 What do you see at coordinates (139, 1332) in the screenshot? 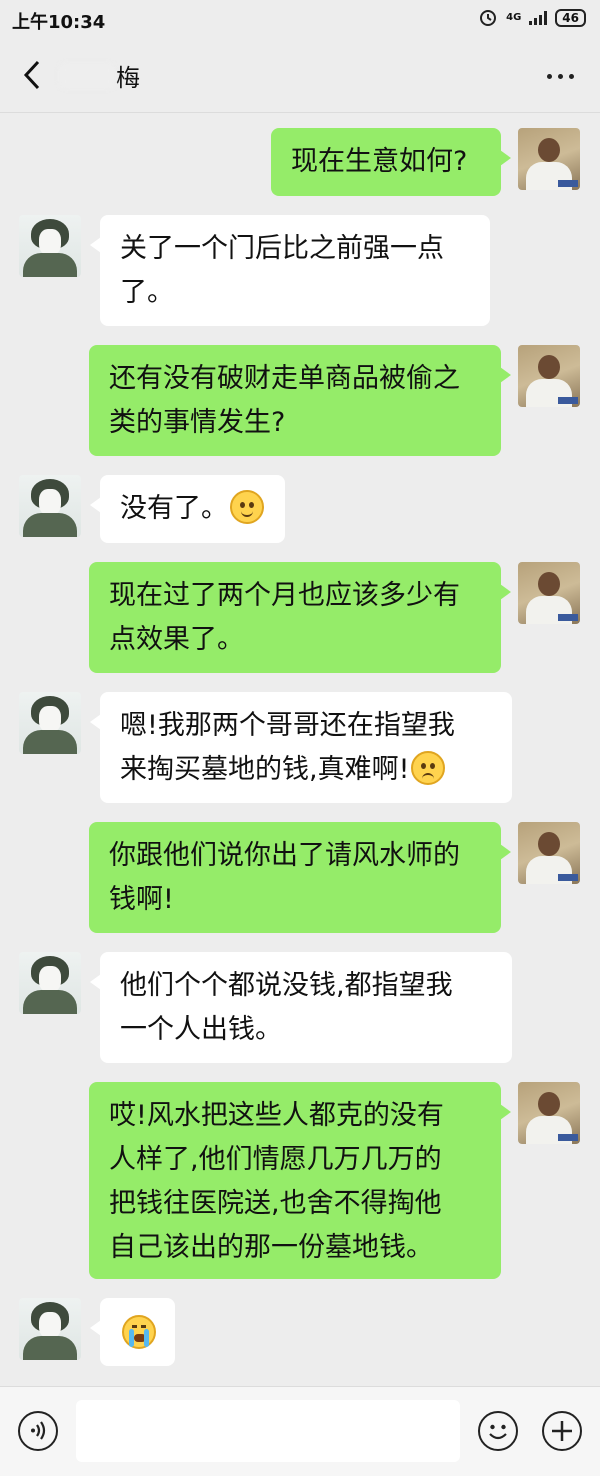
I see `crying-emoji` at bounding box center [139, 1332].